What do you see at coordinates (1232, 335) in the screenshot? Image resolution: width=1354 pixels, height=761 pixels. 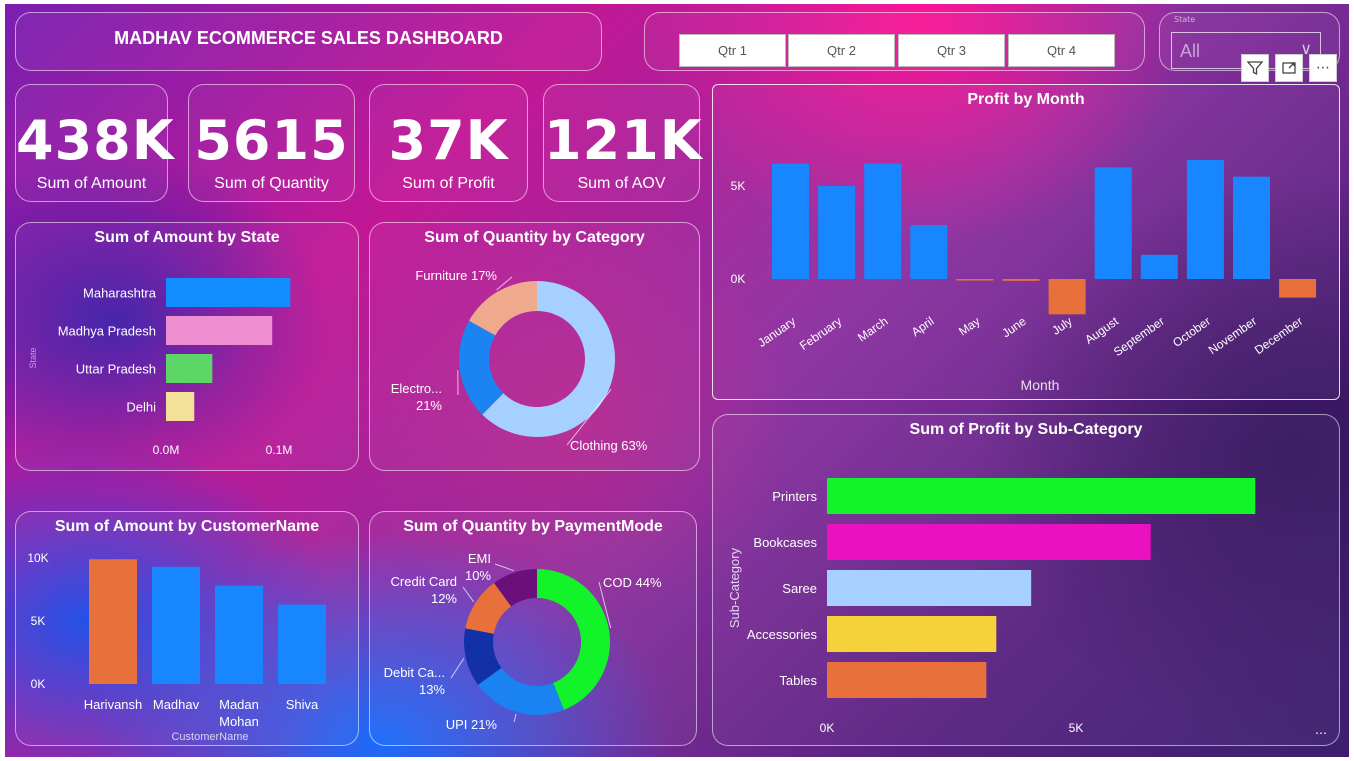 I see `category-label: November` at bounding box center [1232, 335].